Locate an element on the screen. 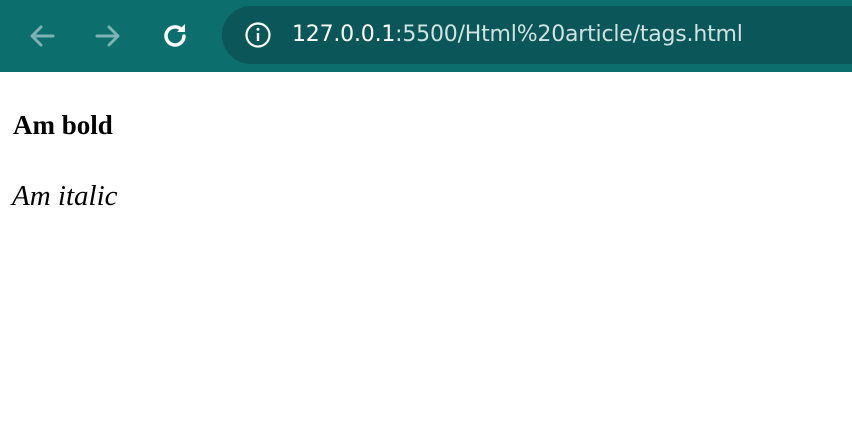 Image resolution: width=852 pixels, height=447 pixels. forward-button is located at coordinates (108, 36).